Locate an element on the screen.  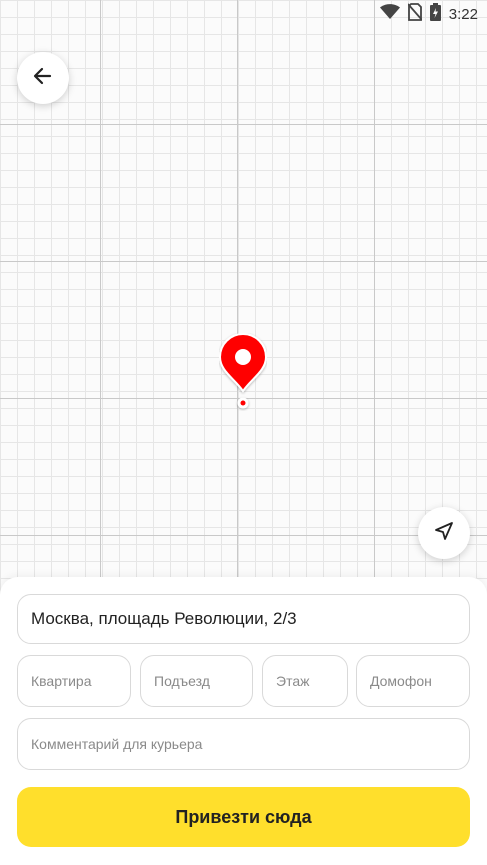
status-time: 3:22 is located at coordinates (463, 14).